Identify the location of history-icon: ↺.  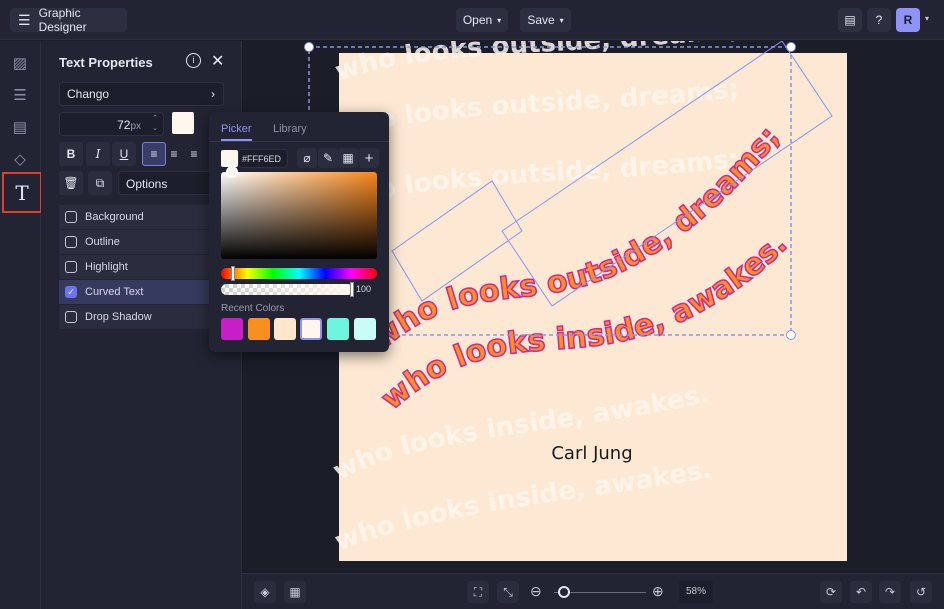
(921, 592).